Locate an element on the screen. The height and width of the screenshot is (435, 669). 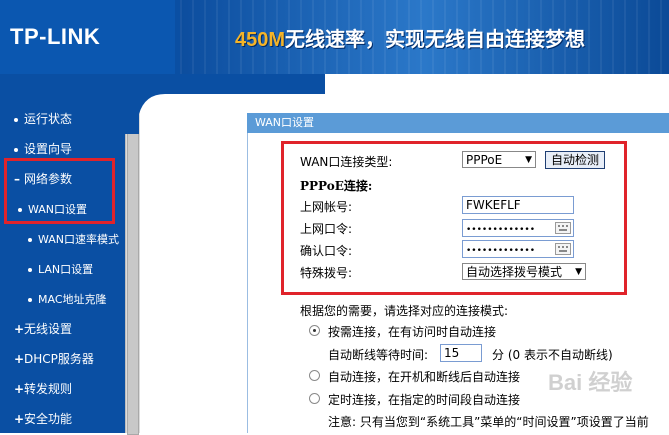
dial-mode-select: 自动选择拨号模式 ▼ is located at coordinates (524, 271).